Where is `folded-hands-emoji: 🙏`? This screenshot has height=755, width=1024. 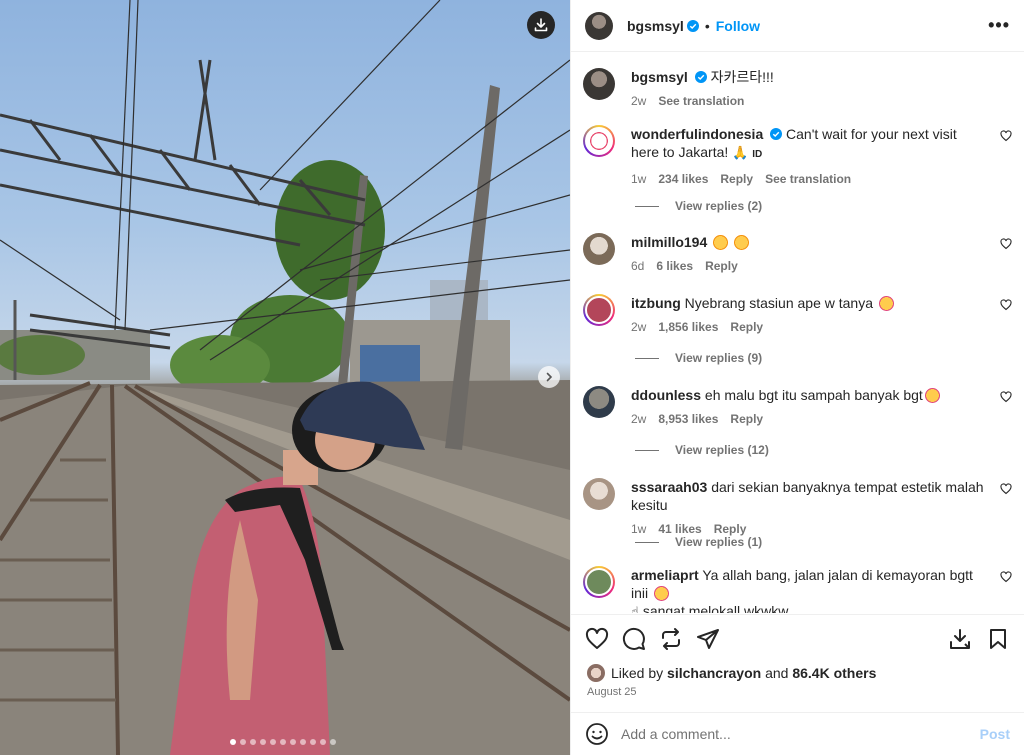
folded-hands-emoji: 🙏 is located at coordinates (740, 152).